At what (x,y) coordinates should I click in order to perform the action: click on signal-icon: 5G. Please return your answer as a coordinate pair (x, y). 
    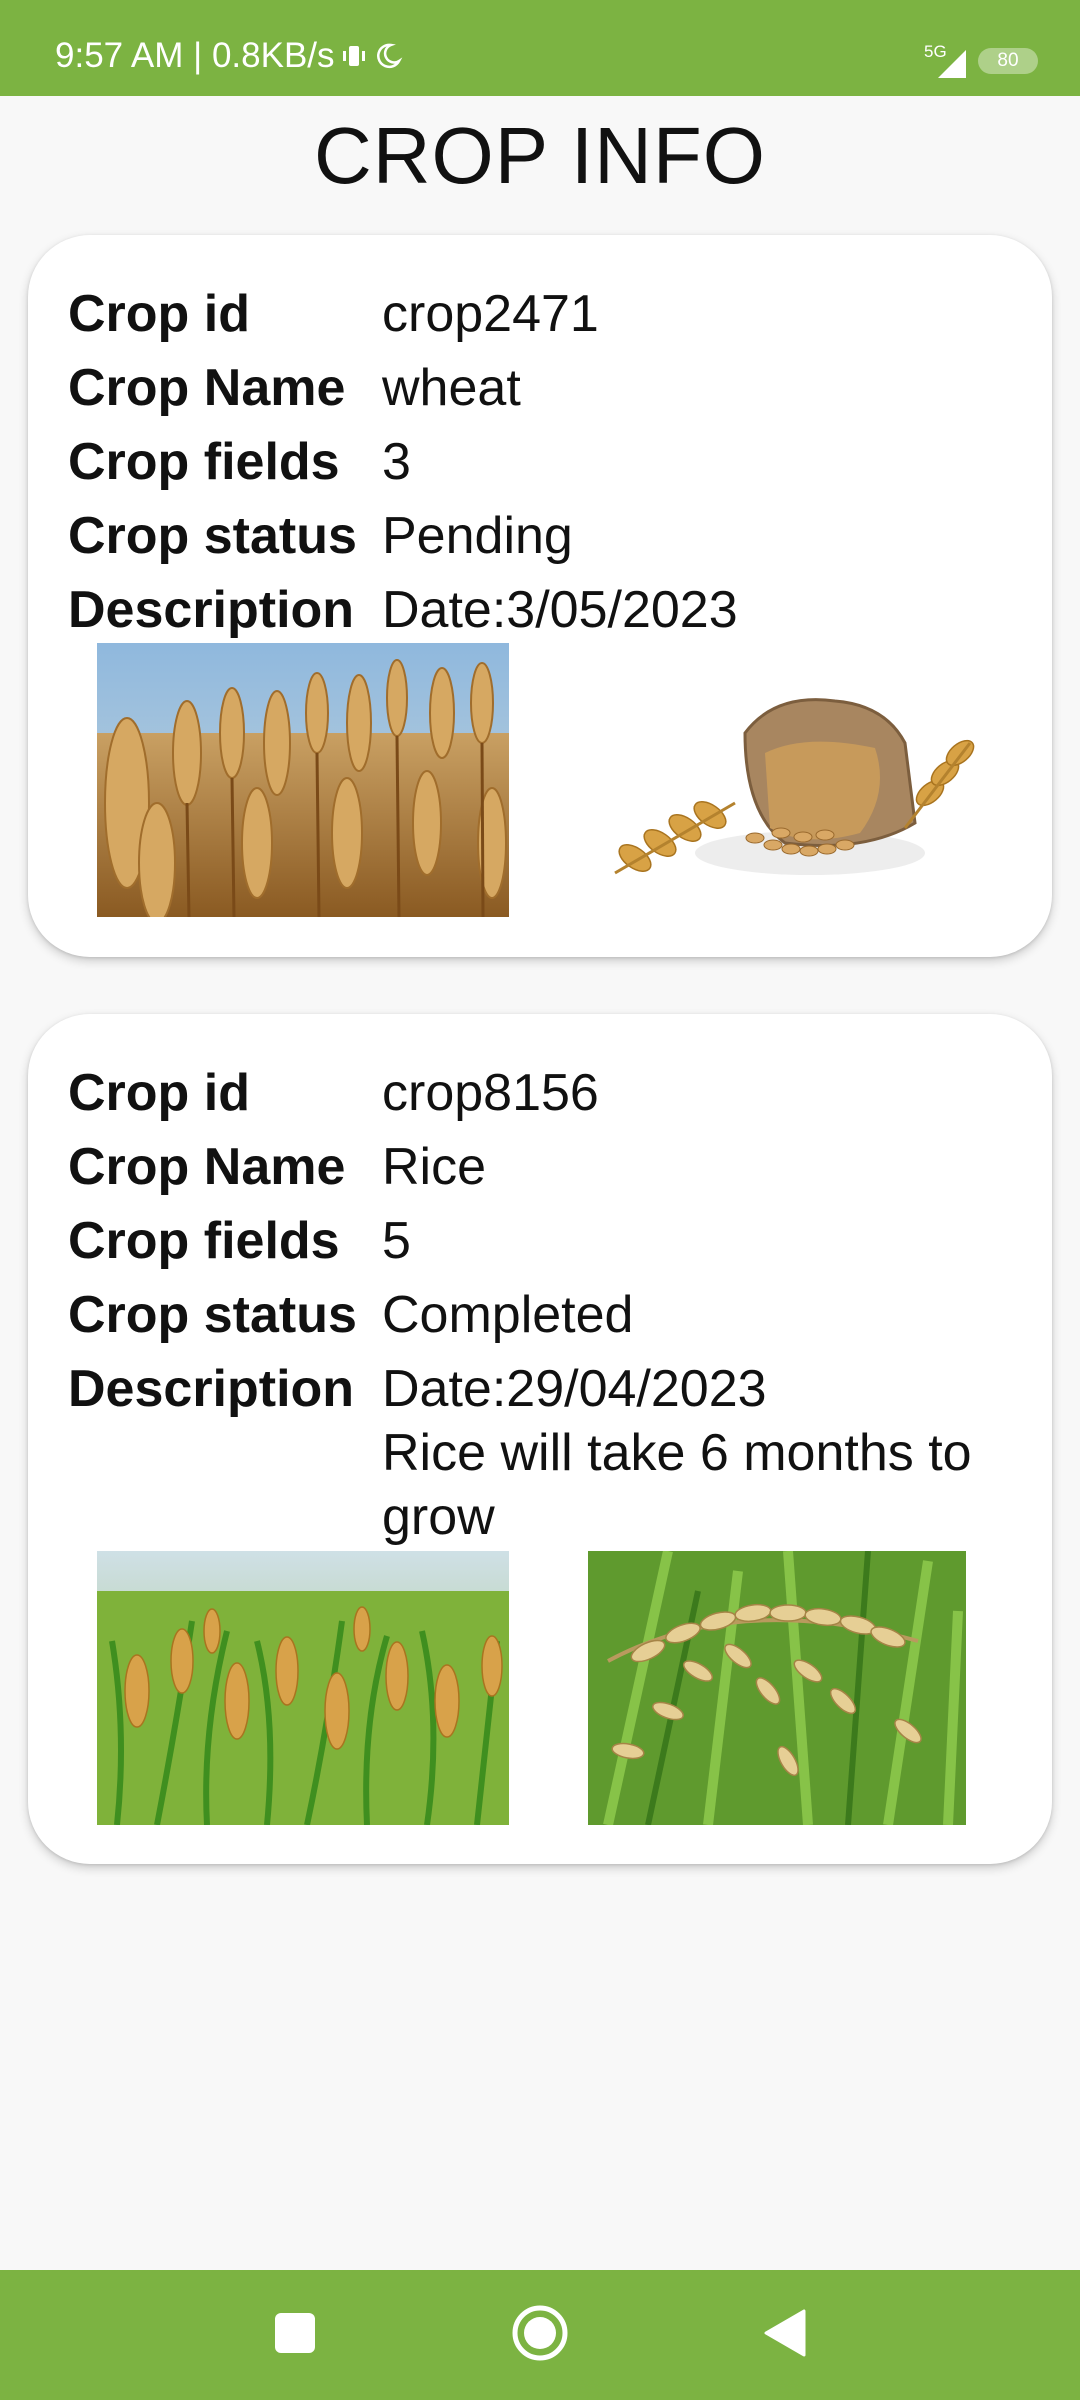
    Looking at the image, I should click on (946, 61).